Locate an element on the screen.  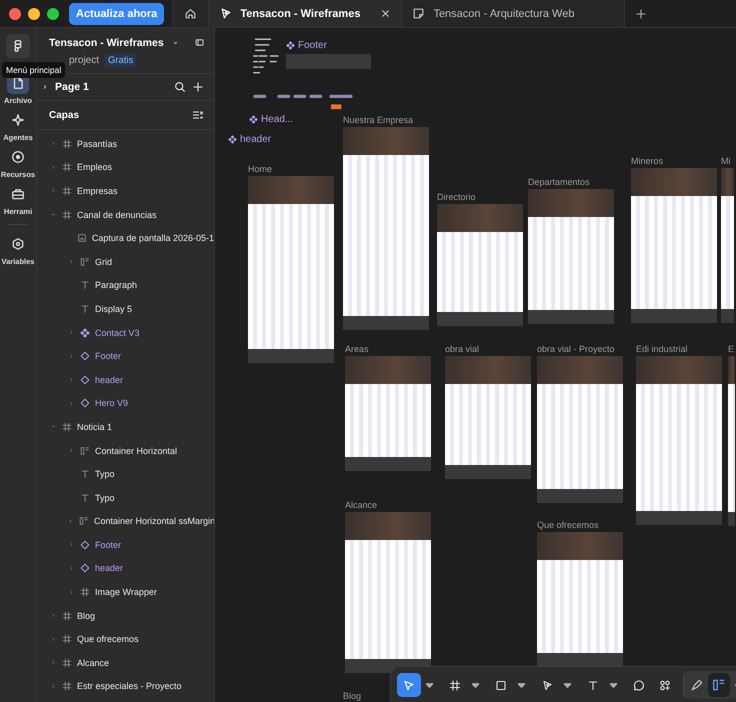
frame-label: Directorio is located at coordinates (480, 197).